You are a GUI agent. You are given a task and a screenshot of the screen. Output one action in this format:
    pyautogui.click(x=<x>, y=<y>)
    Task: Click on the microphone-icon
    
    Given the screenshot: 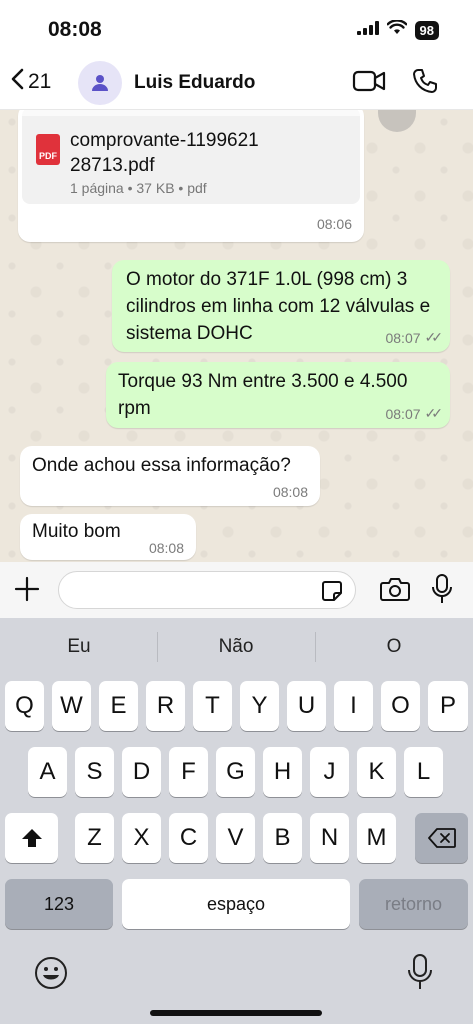 What is the action you would take?
    pyautogui.click(x=442, y=591)
    